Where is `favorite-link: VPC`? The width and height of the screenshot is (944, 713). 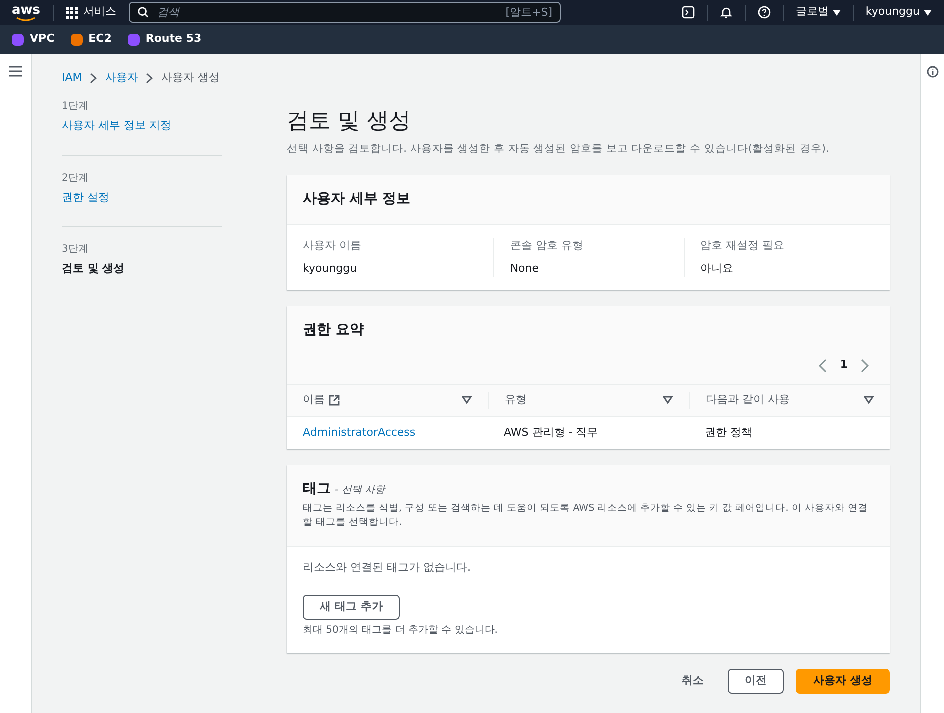
favorite-link: VPC is located at coordinates (42, 39).